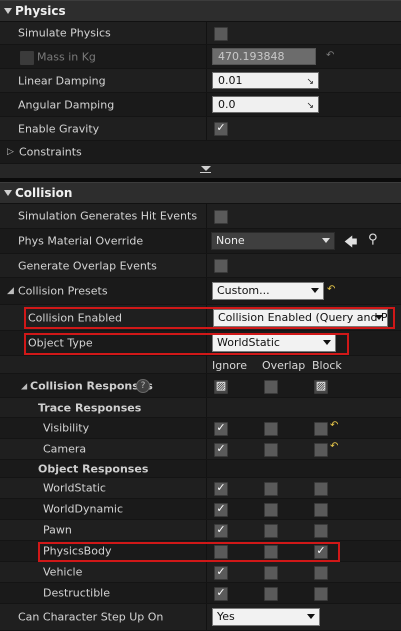  What do you see at coordinates (221, 128) in the screenshot?
I see `enable-gravity-checkbox: ✓` at bounding box center [221, 128].